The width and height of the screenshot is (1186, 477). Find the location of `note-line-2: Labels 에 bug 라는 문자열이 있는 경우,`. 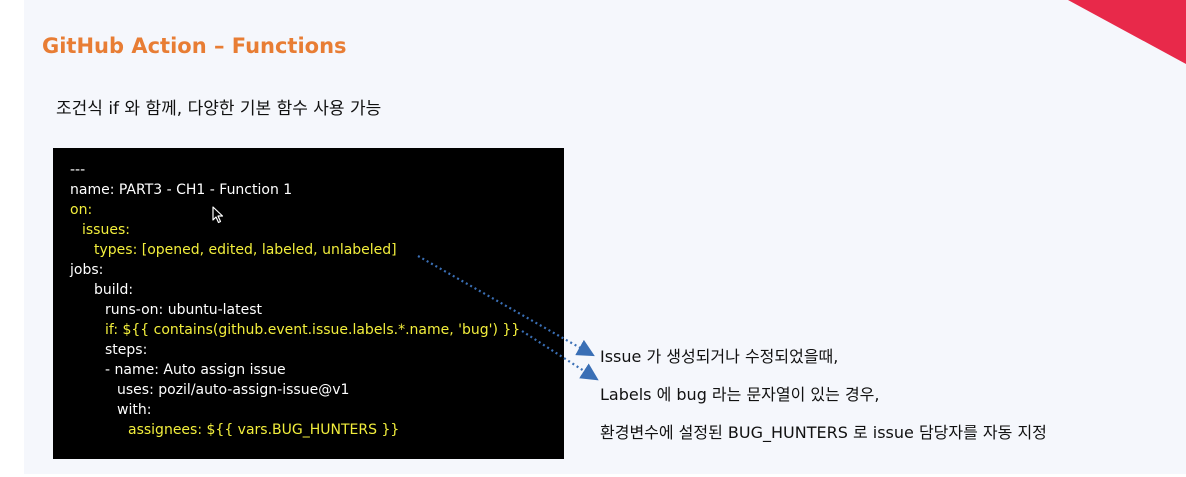

note-line-2: Labels 에 bug 라는 문자열이 있는 경우, is located at coordinates (740, 394).